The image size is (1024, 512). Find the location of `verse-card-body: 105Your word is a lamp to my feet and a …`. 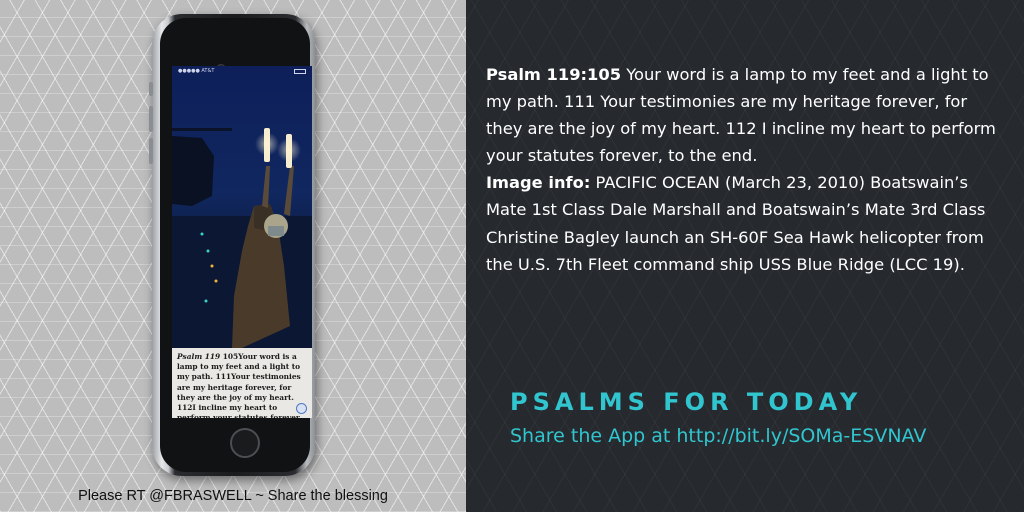

verse-card-body: 105Your word is a lamp to my feet and a … is located at coordinates (239, 385).